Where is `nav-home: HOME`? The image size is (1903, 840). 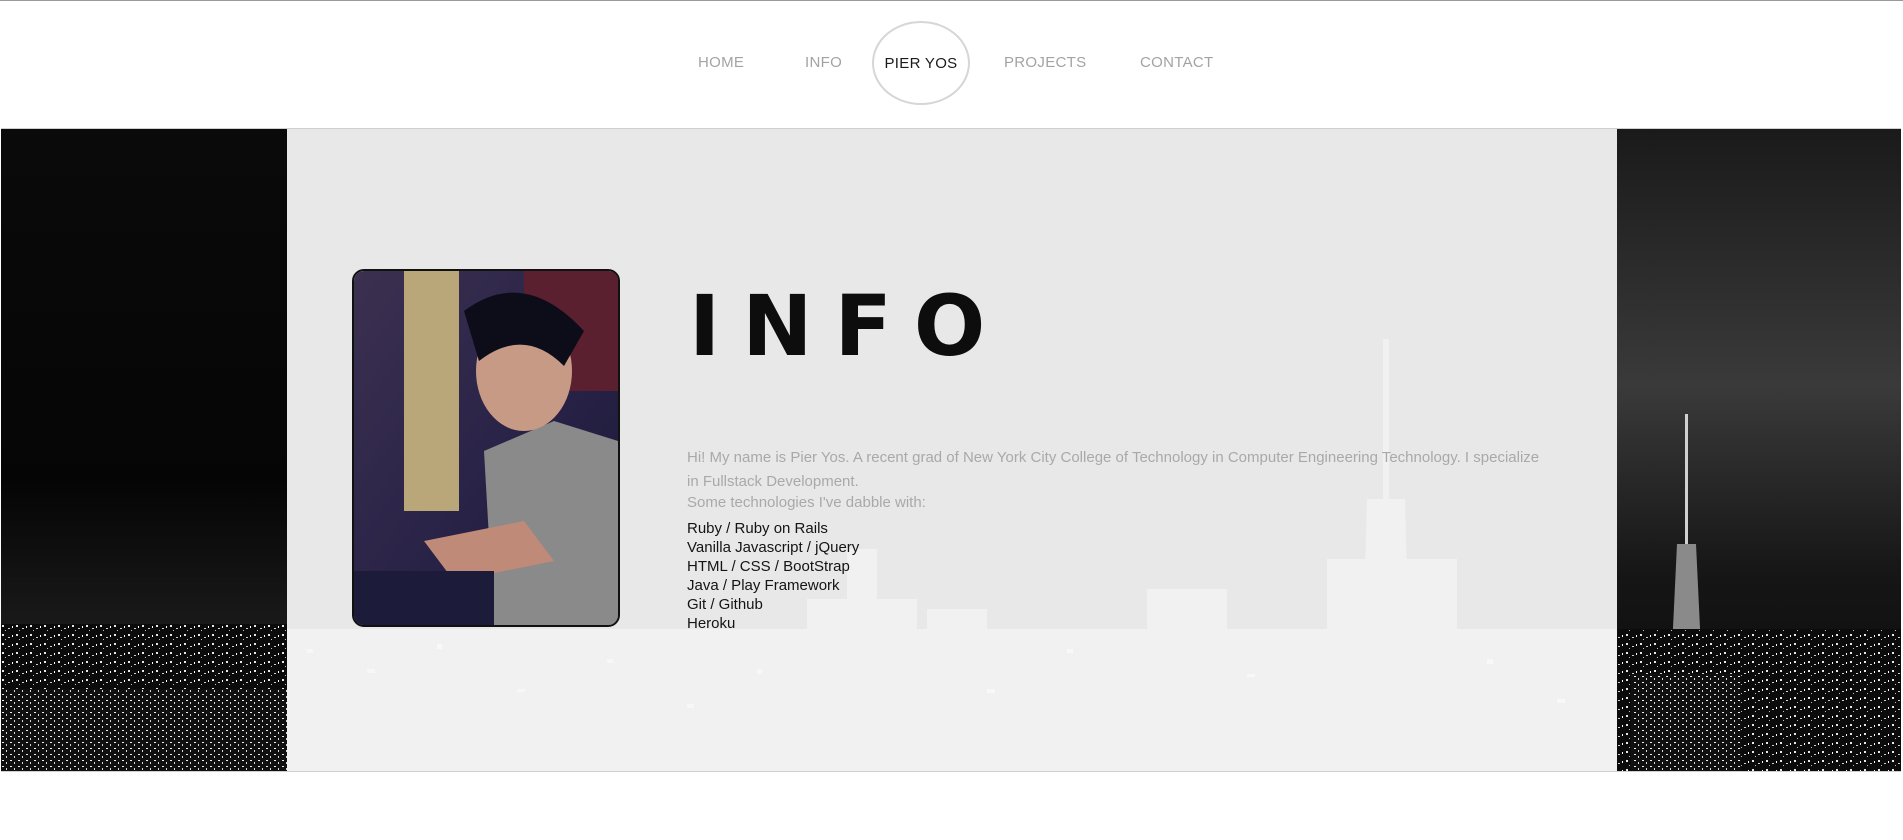 nav-home: HOME is located at coordinates (721, 62).